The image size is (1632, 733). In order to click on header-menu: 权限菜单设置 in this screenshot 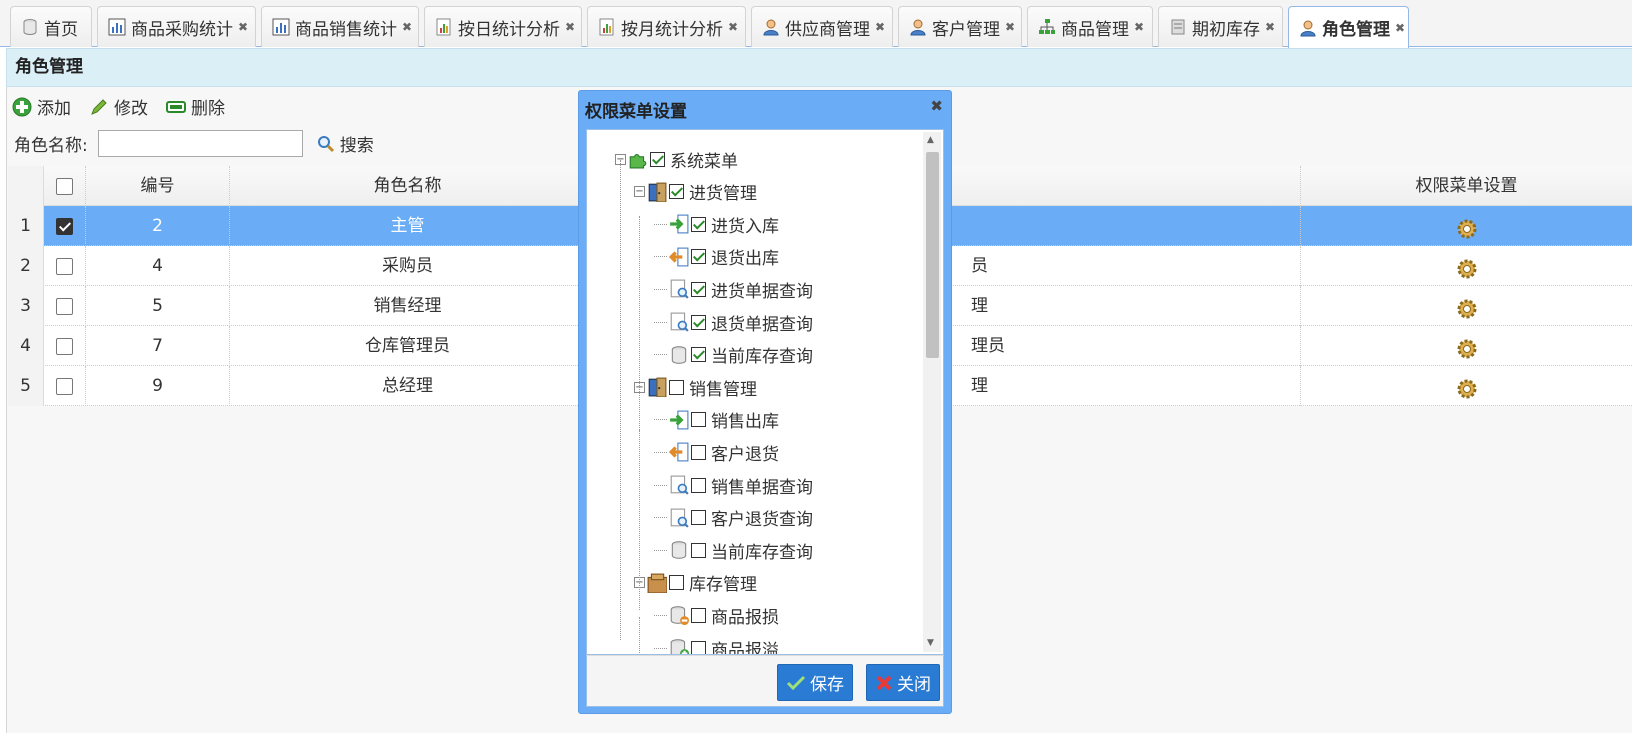, I will do `click(1466, 186)`.